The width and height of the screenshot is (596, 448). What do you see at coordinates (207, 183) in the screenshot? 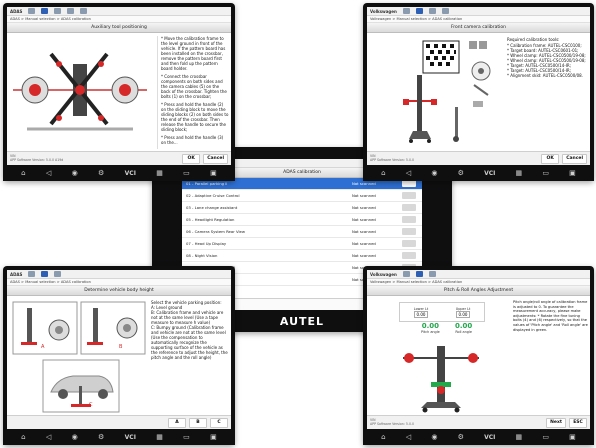
I see `adas-item-name: 01 - Parallel parking ll` at bounding box center [207, 183].